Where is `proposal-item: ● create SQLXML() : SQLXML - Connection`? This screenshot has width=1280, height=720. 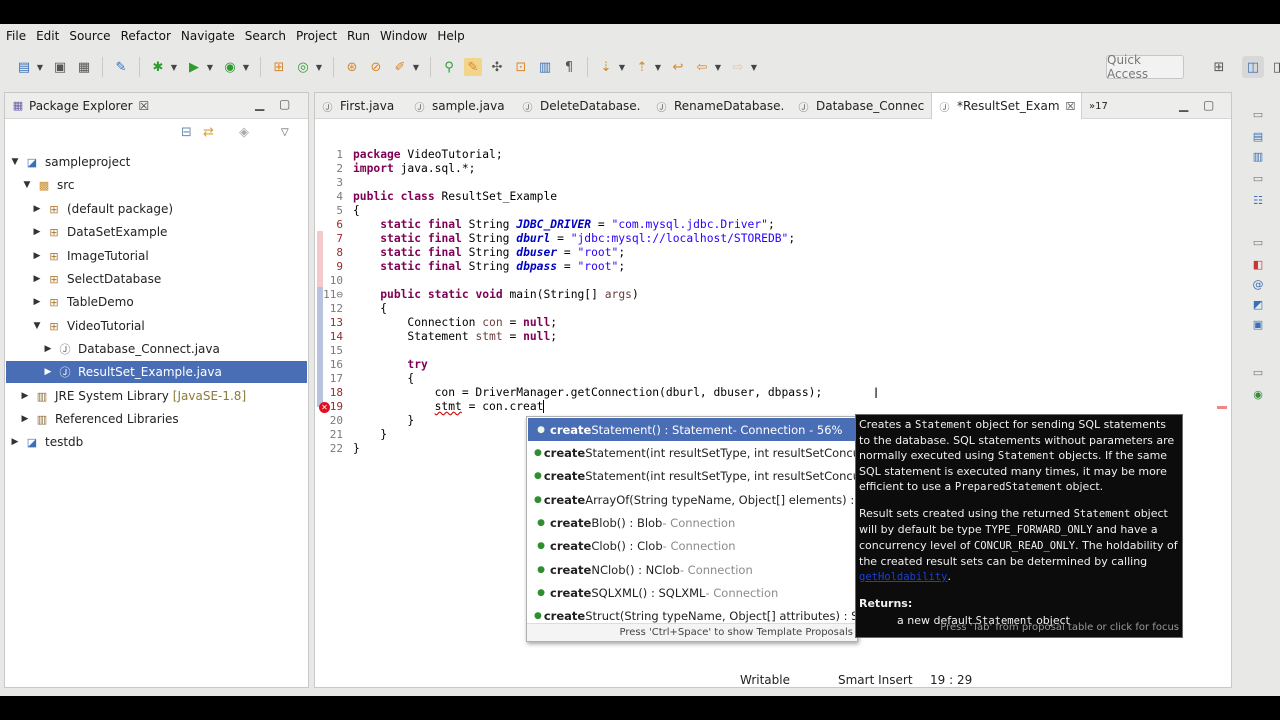
proposal-item: ● create SQLXML() : SQLXML - Connection is located at coordinates (692, 592).